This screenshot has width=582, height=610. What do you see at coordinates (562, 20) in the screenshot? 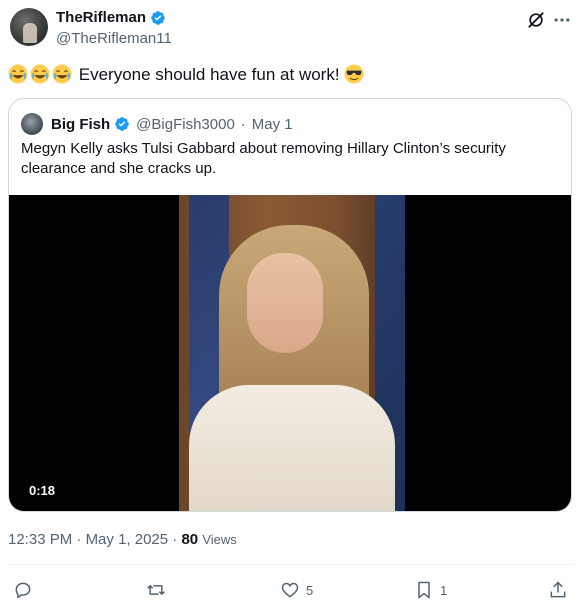
I see `more-options-icon` at bounding box center [562, 20].